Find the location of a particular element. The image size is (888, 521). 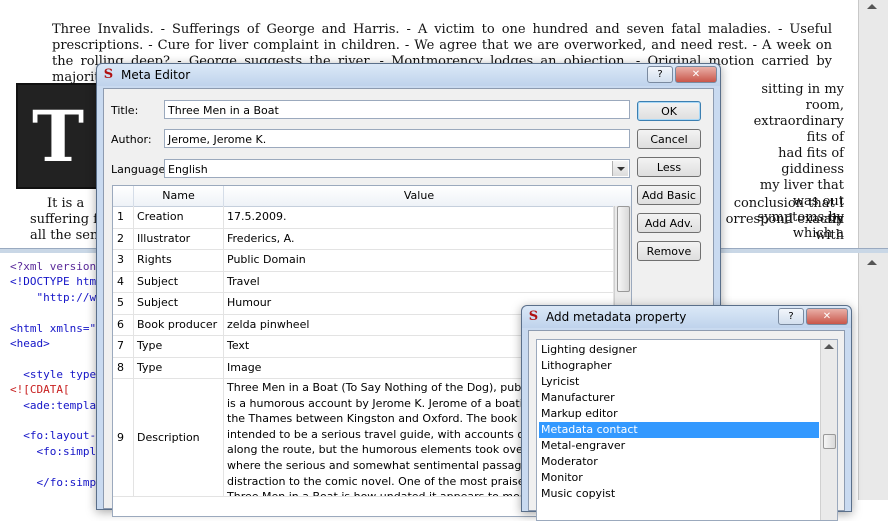

code-line: <![CDATA[ is located at coordinates (40, 389).